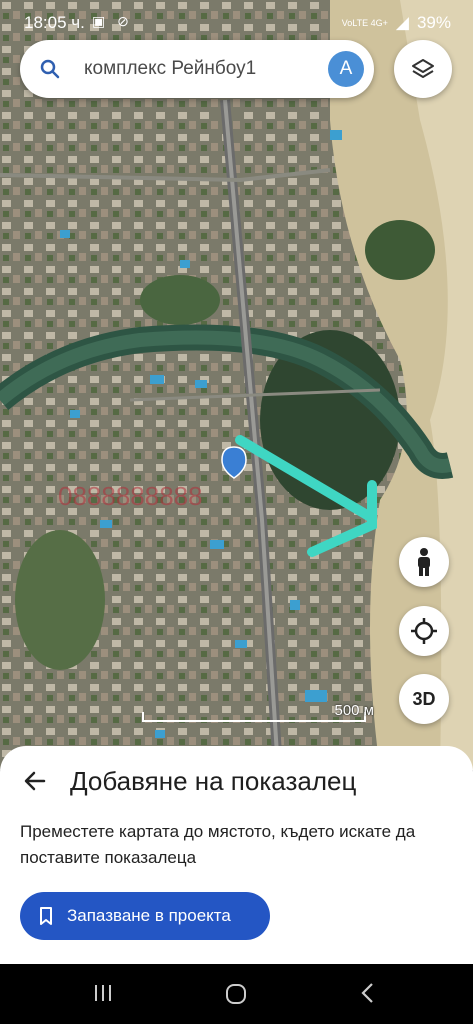 The image size is (473, 1024). I want to click on save-to-project-label: Запазване в проекта, so click(149, 915).